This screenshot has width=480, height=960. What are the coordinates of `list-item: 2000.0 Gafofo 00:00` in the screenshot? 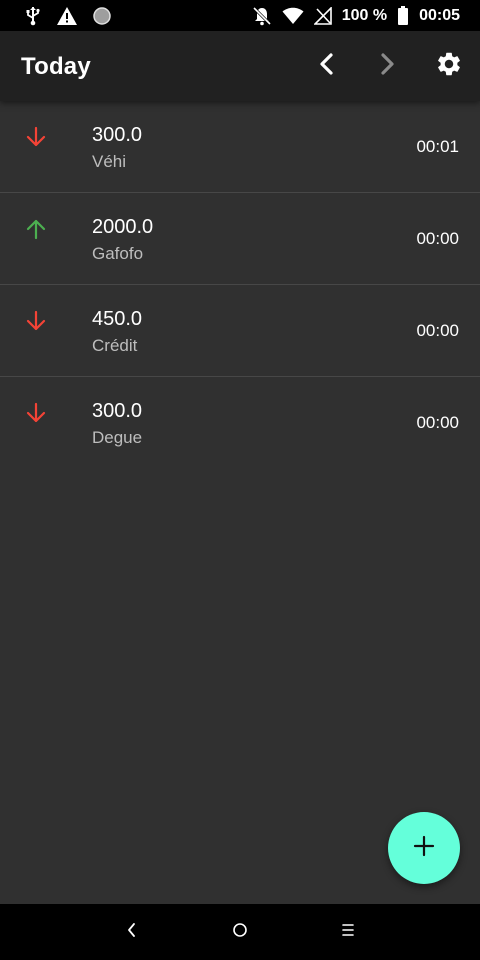 It's located at (240, 239).